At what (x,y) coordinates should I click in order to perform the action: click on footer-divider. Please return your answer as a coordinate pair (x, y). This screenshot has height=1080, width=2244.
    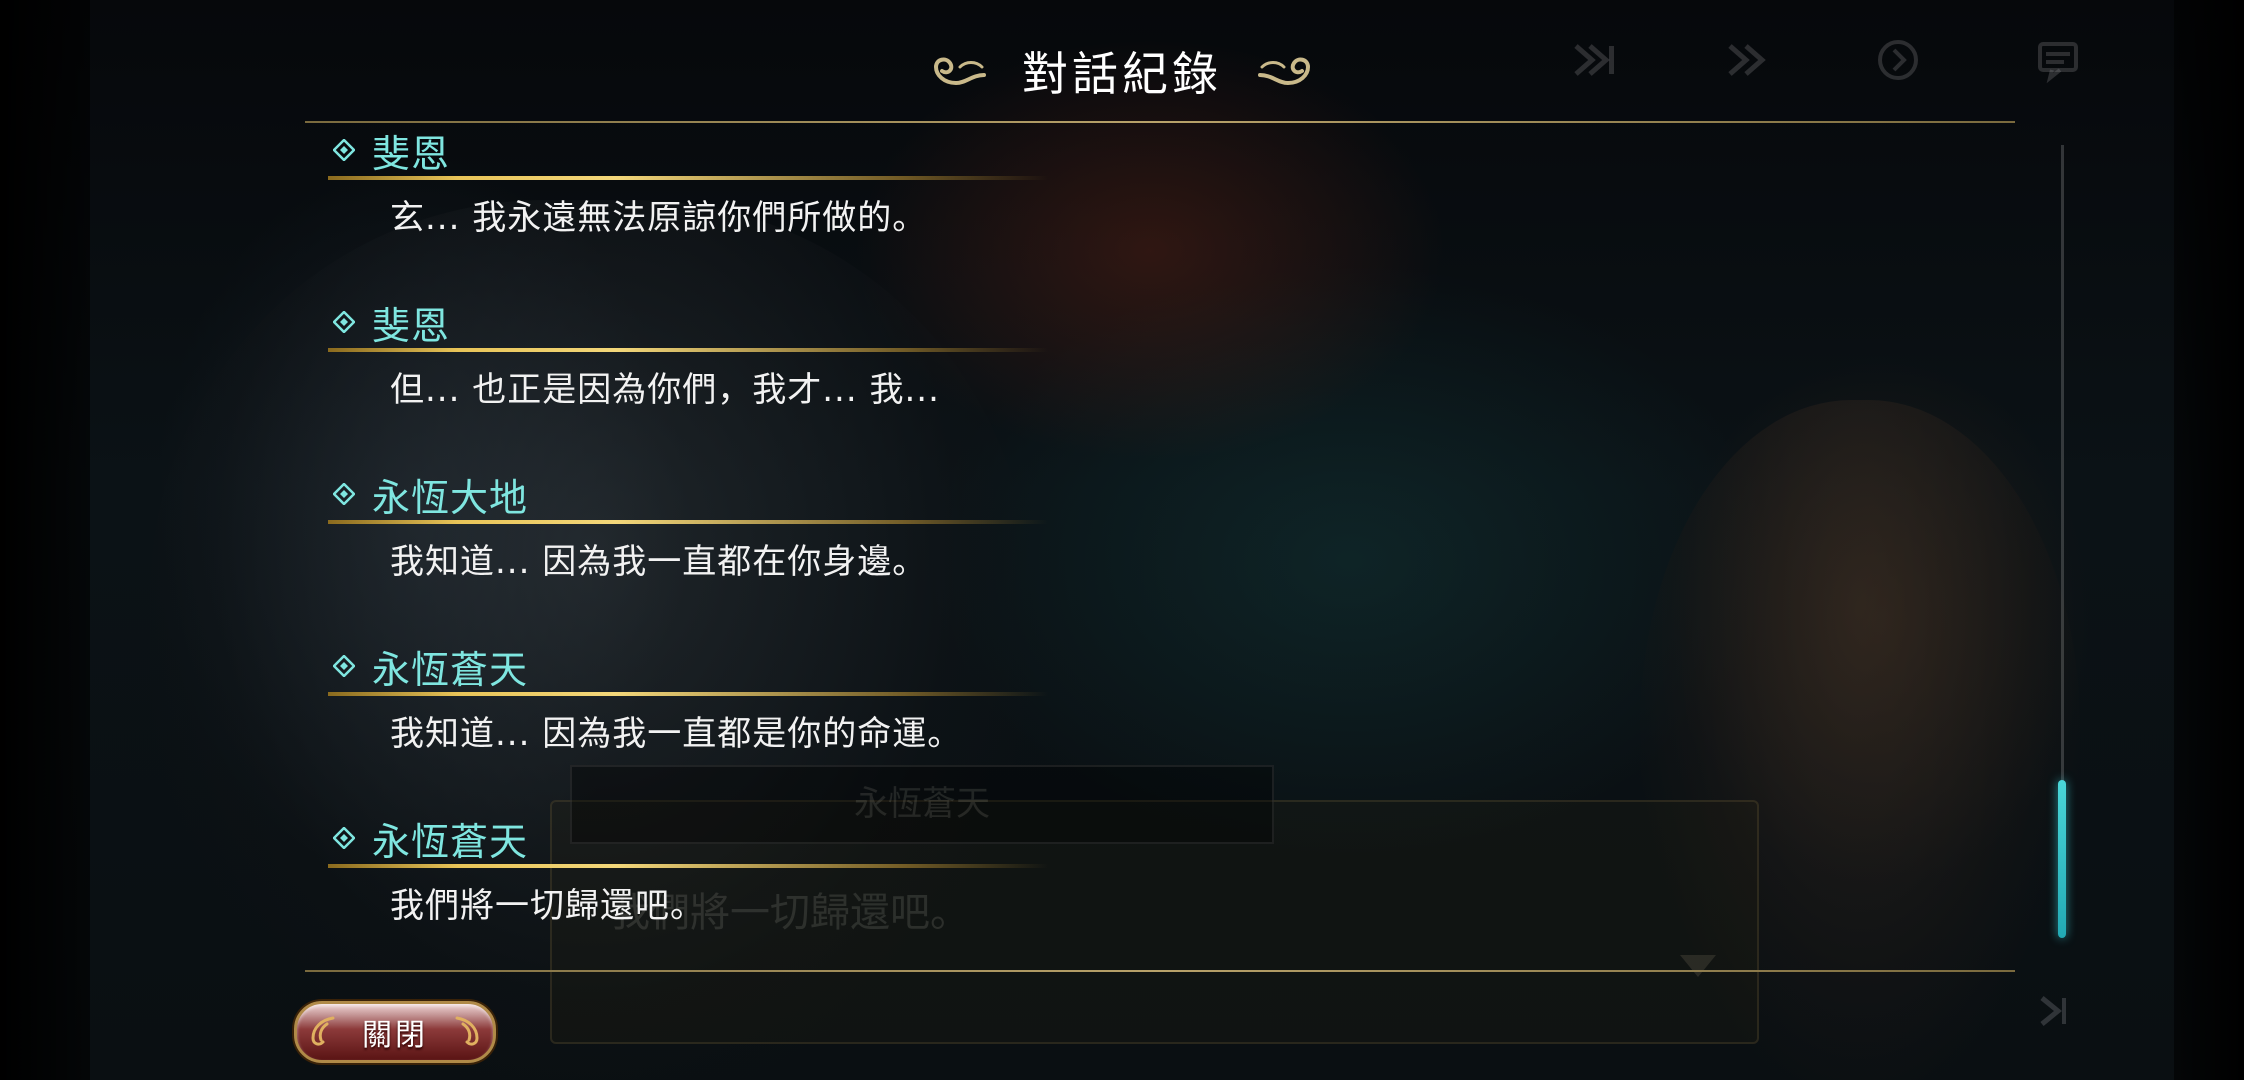
    Looking at the image, I should click on (1160, 971).